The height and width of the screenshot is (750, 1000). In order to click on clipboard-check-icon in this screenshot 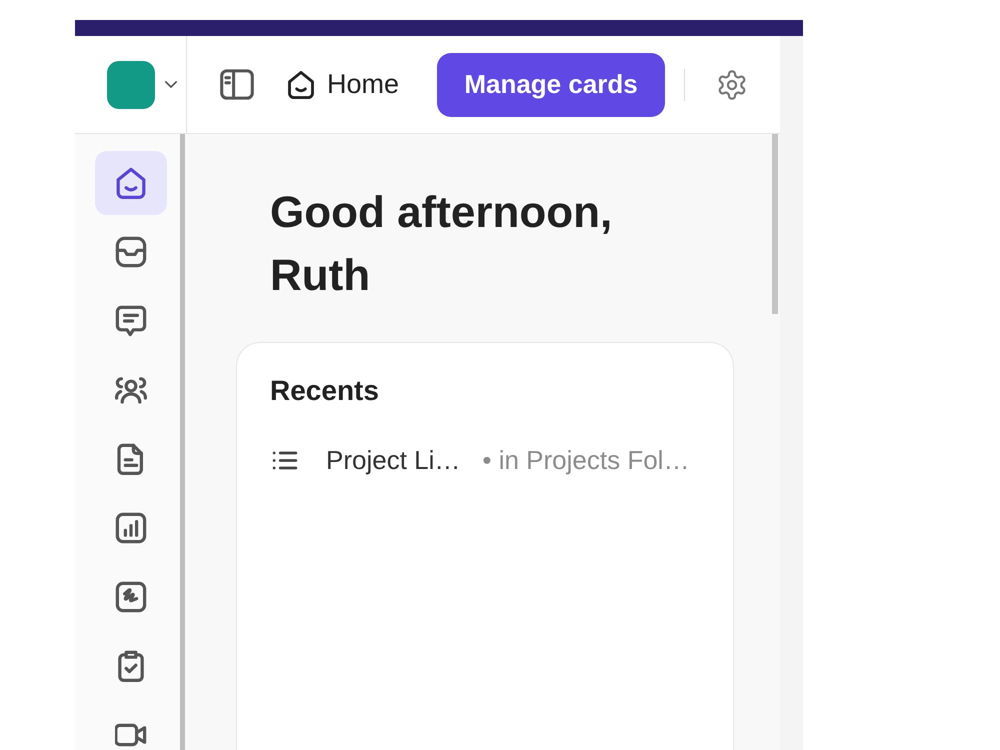, I will do `click(131, 666)`.